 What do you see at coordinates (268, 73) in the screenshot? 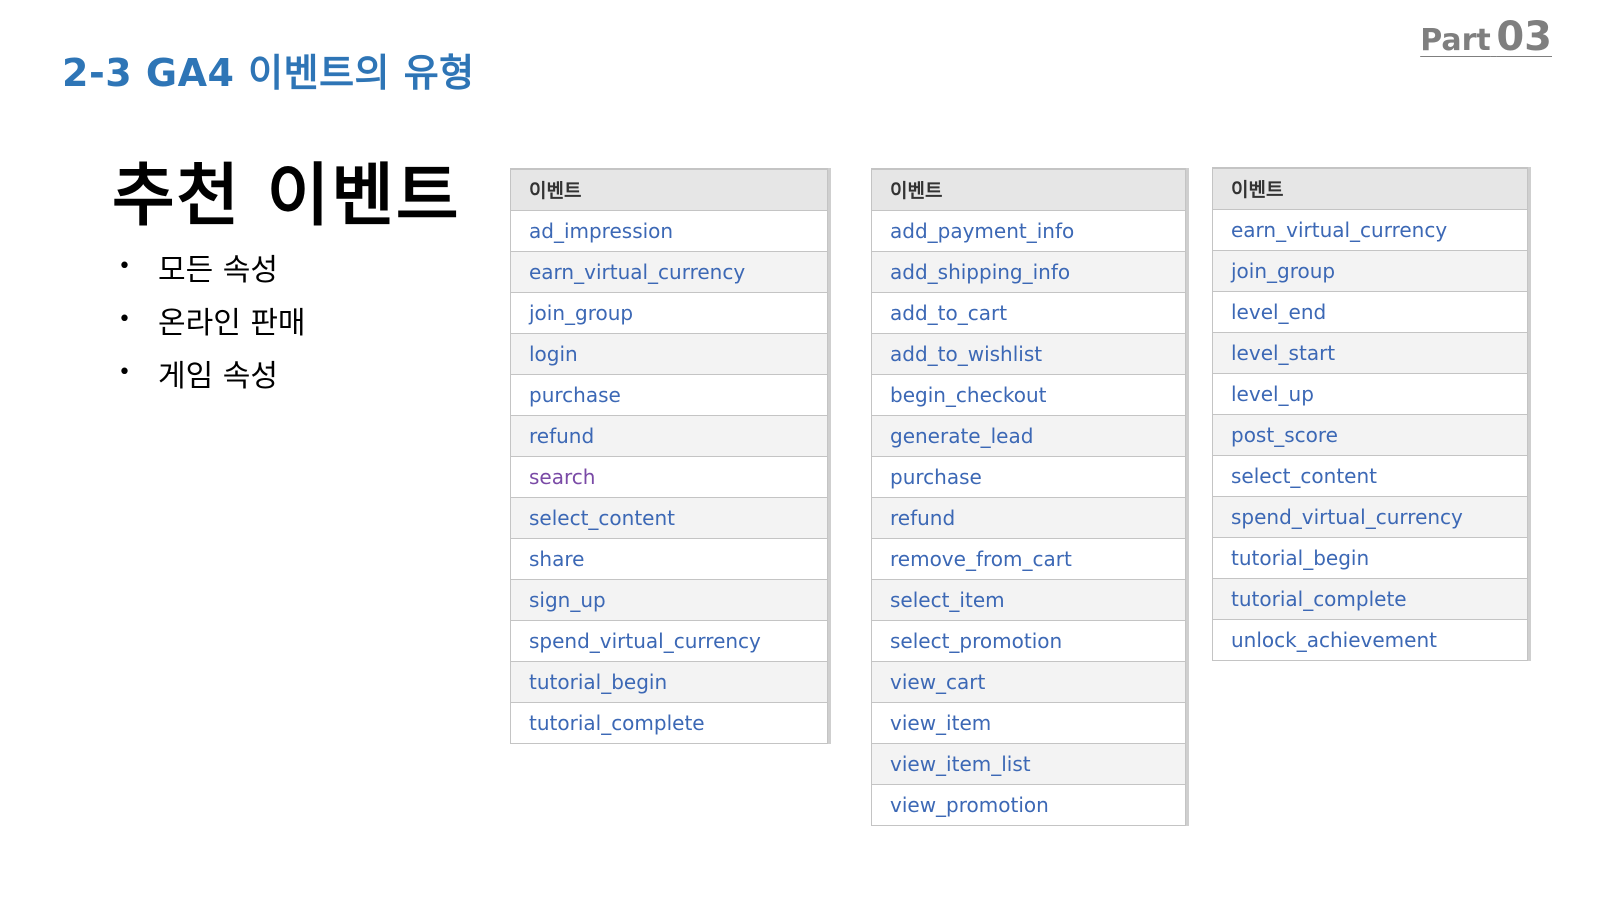
I see `section-title: 2-3 GA4 이벤트의 유형` at bounding box center [268, 73].